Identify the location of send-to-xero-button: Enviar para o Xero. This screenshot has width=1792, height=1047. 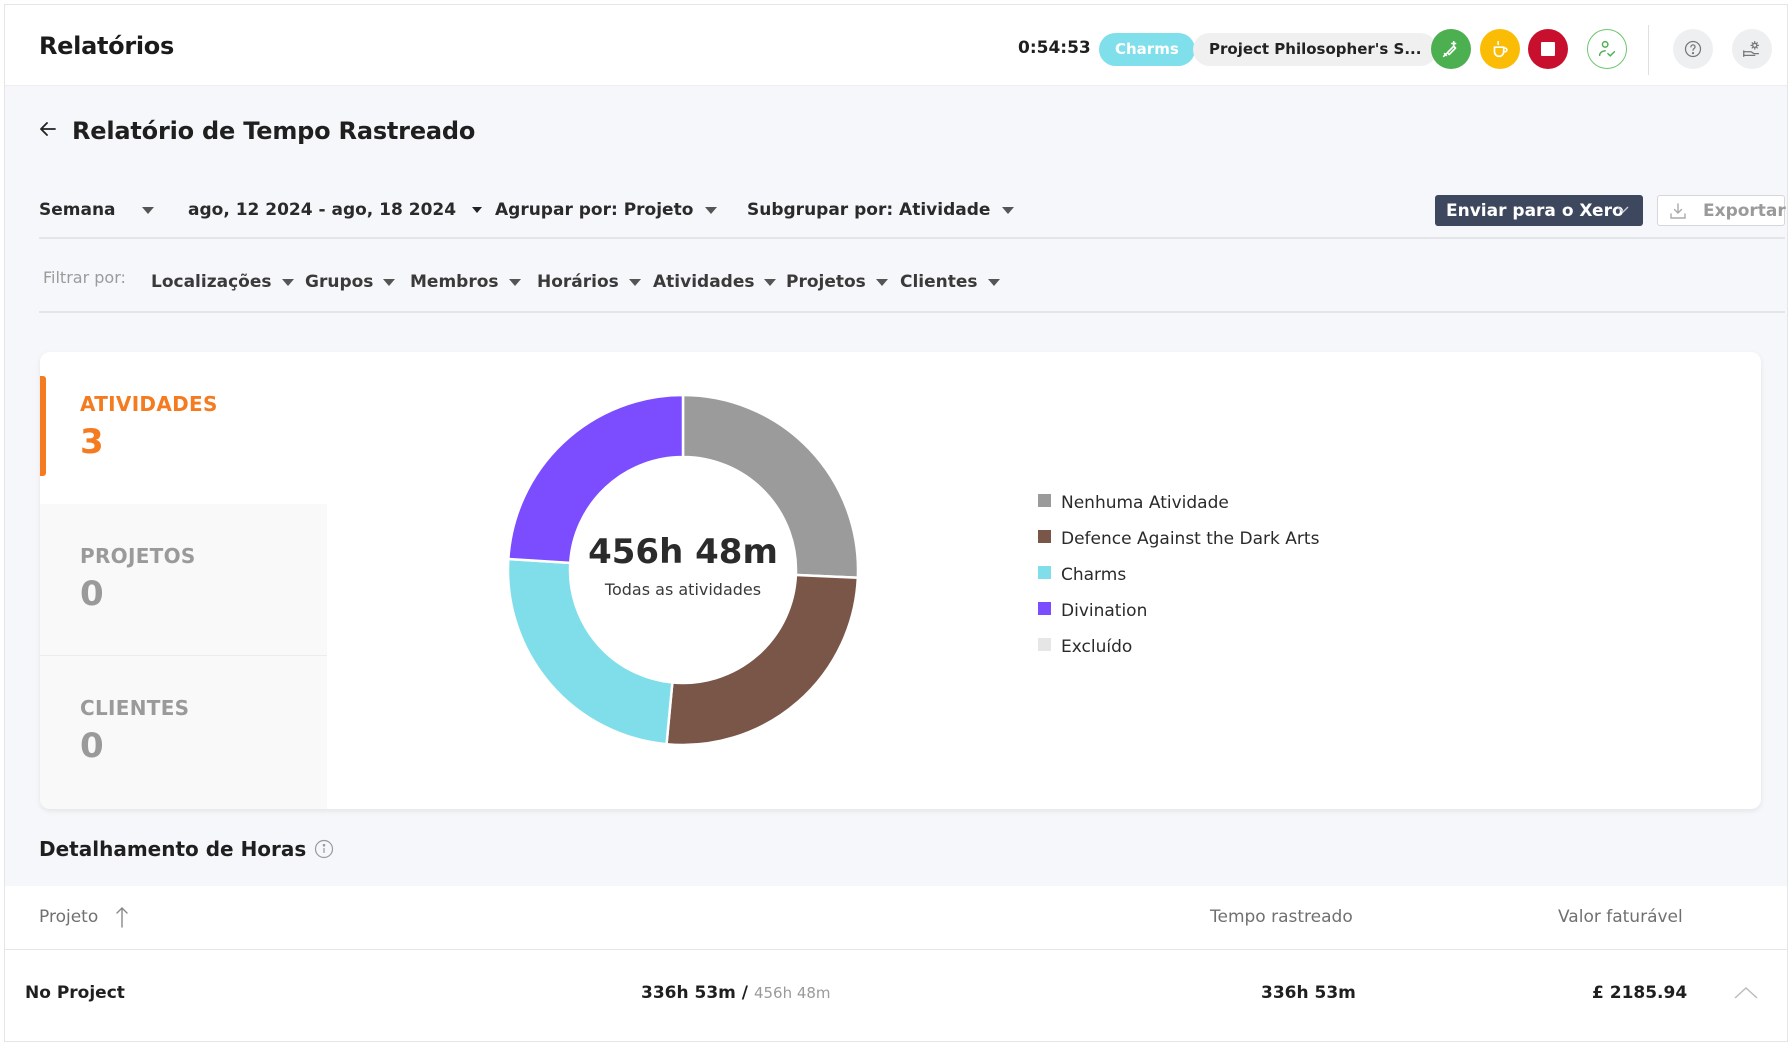
(1539, 210).